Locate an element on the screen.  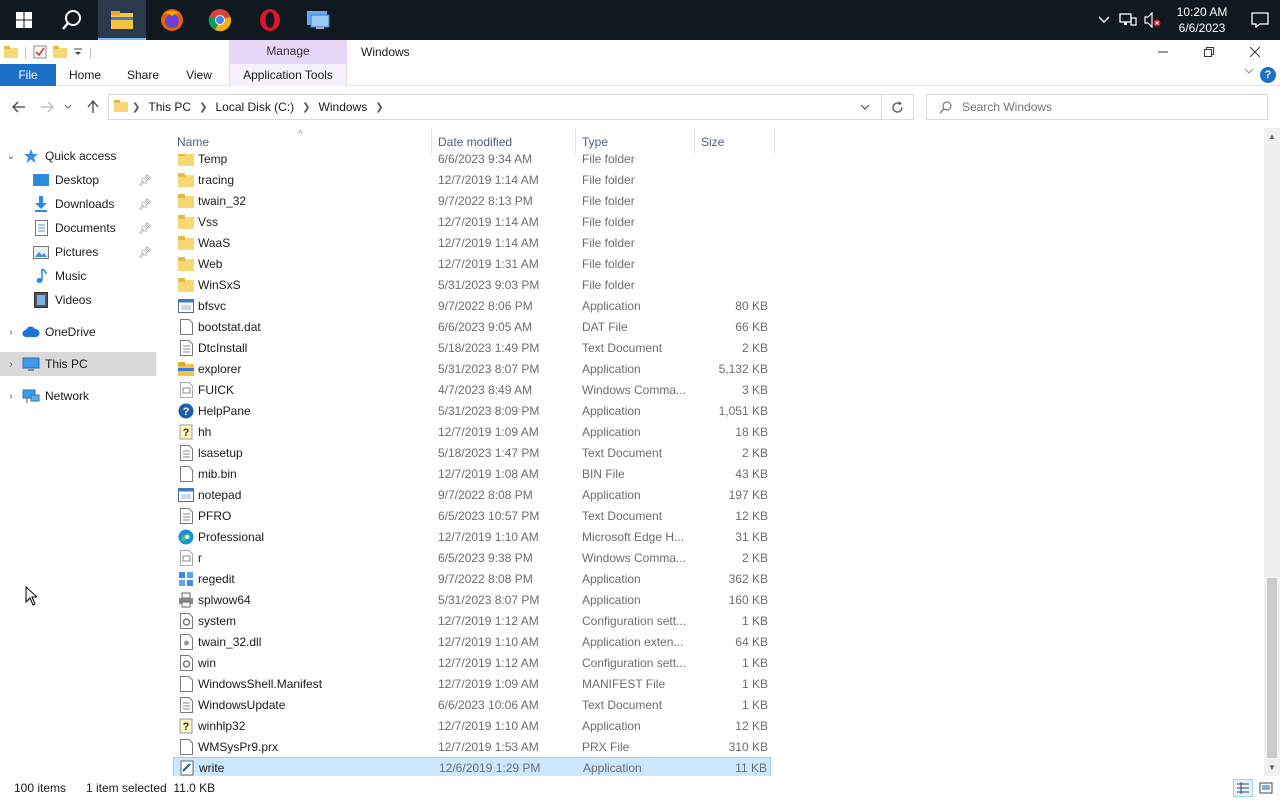
file-row: notepad 9/7/2022 8:08 PM Application 197 KB is located at coordinates (472, 494).